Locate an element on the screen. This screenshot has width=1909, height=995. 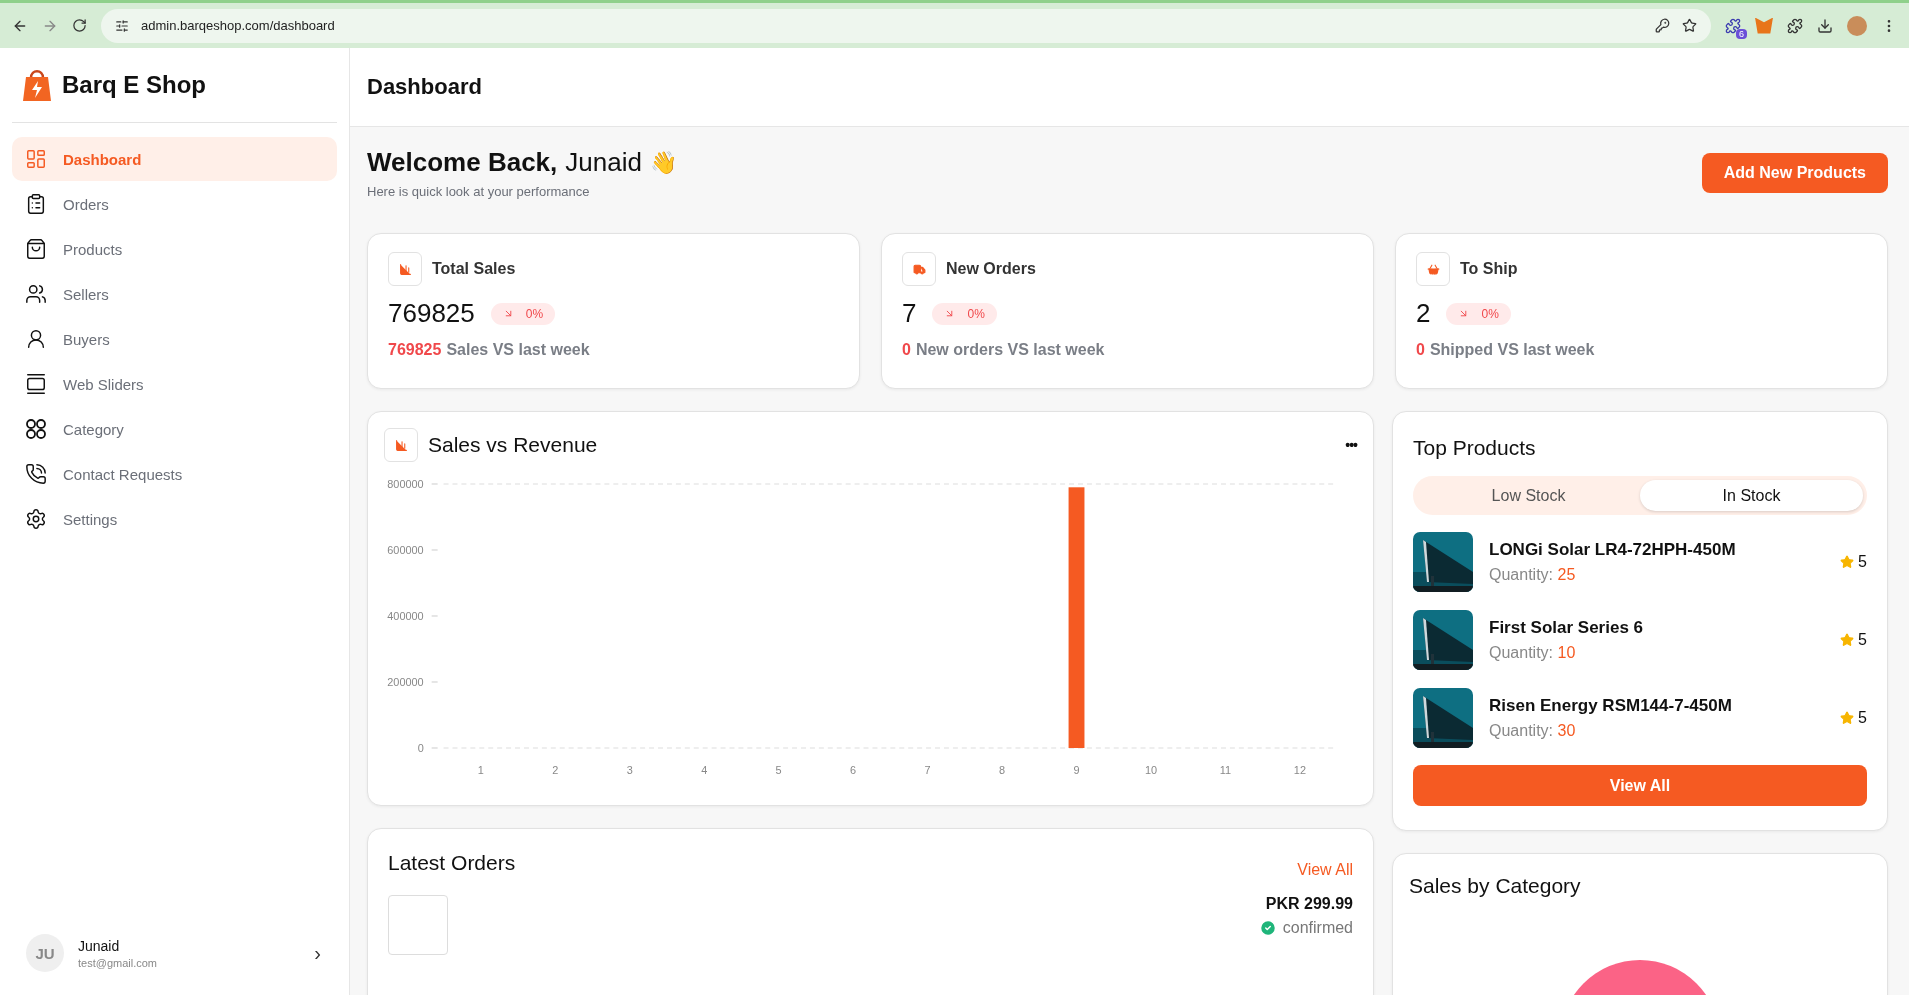
nav-item: Dashboard is located at coordinates (174, 159).